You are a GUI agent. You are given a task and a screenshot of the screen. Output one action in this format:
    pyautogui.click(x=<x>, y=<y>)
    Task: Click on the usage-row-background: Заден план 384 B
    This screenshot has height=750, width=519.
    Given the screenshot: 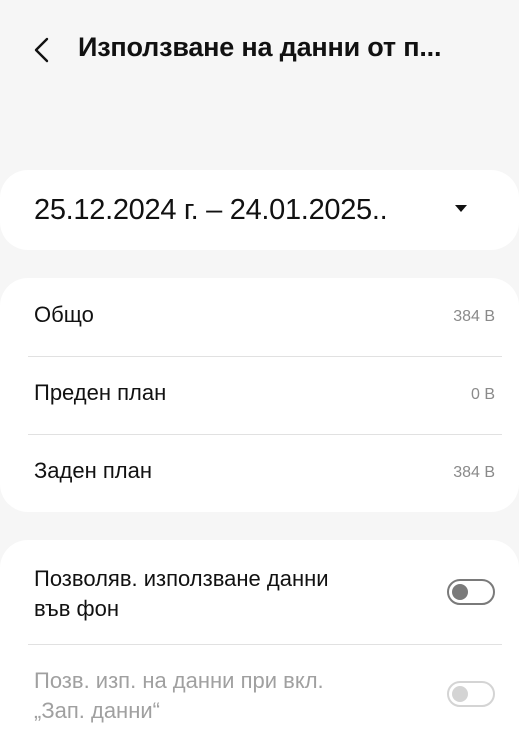 What is the action you would take?
    pyautogui.click(x=259, y=473)
    